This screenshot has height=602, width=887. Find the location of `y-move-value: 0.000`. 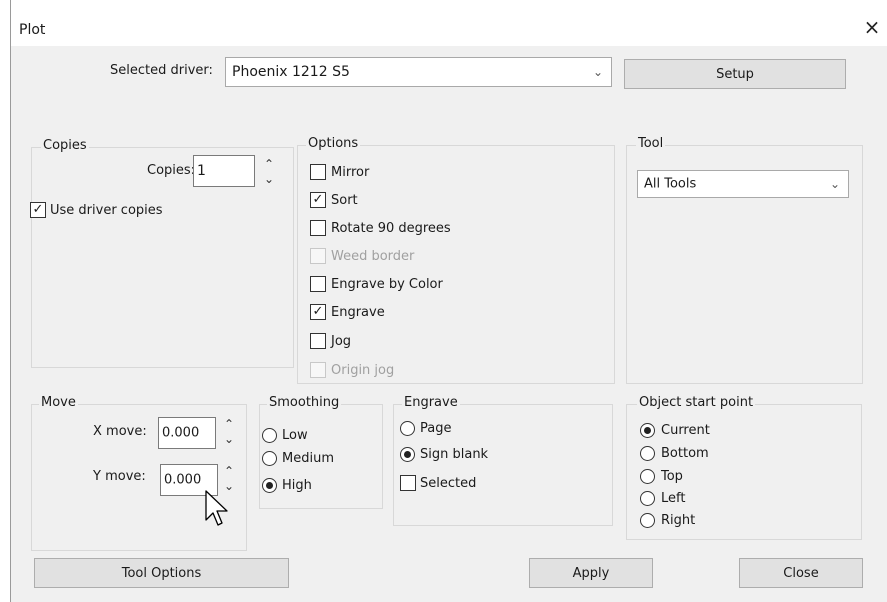

y-move-value: 0.000 is located at coordinates (183, 480).